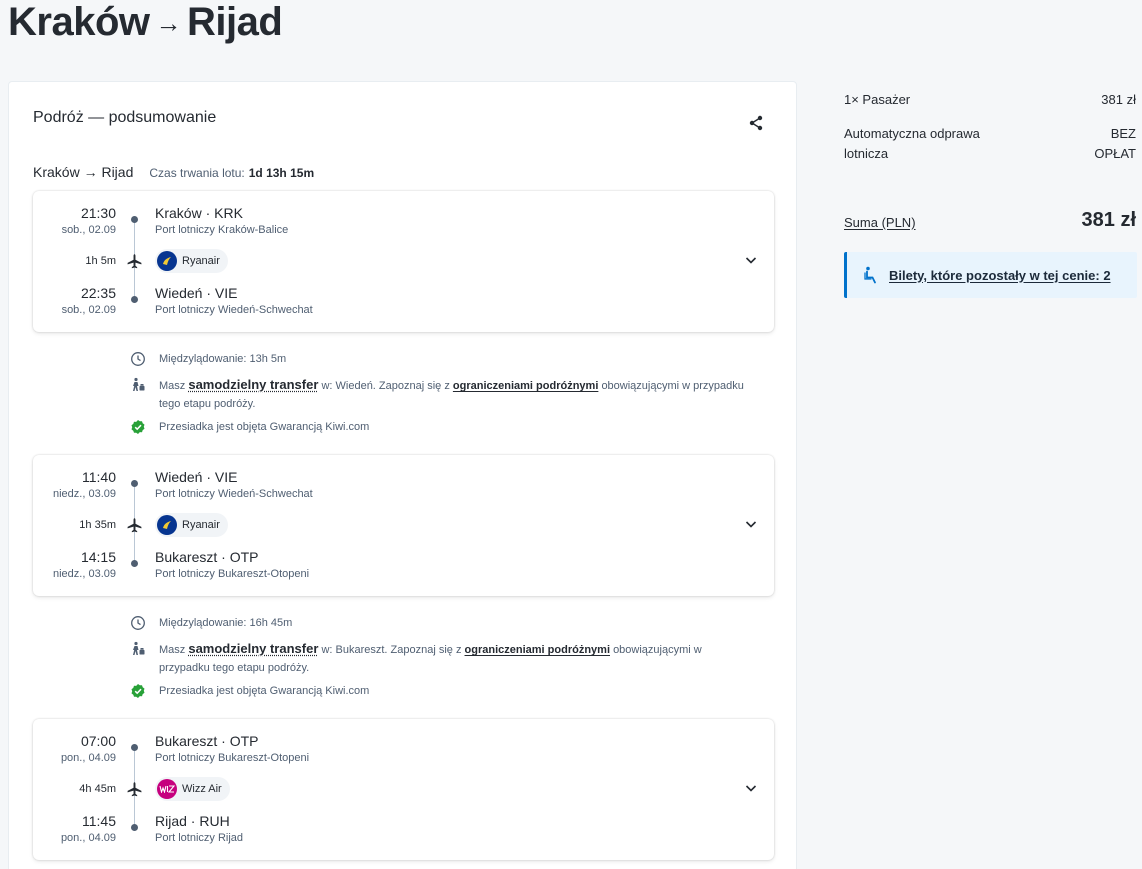 The height and width of the screenshot is (869, 1142). Describe the element at coordinates (1115, 143) in the screenshot. I see `checkin-value: BEZ OPŁAT` at that location.